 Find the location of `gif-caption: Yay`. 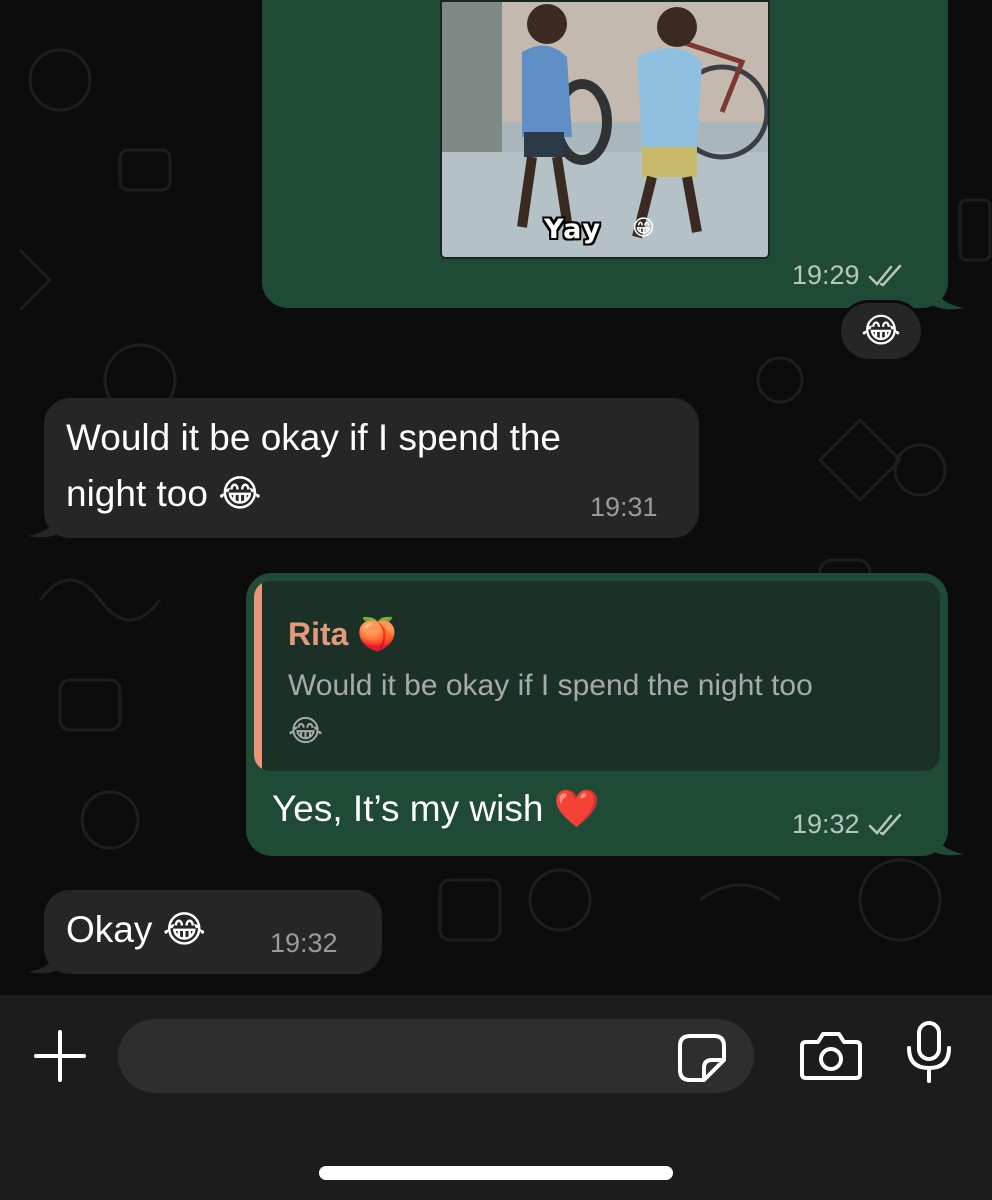

gif-caption: Yay is located at coordinates (573, 229).